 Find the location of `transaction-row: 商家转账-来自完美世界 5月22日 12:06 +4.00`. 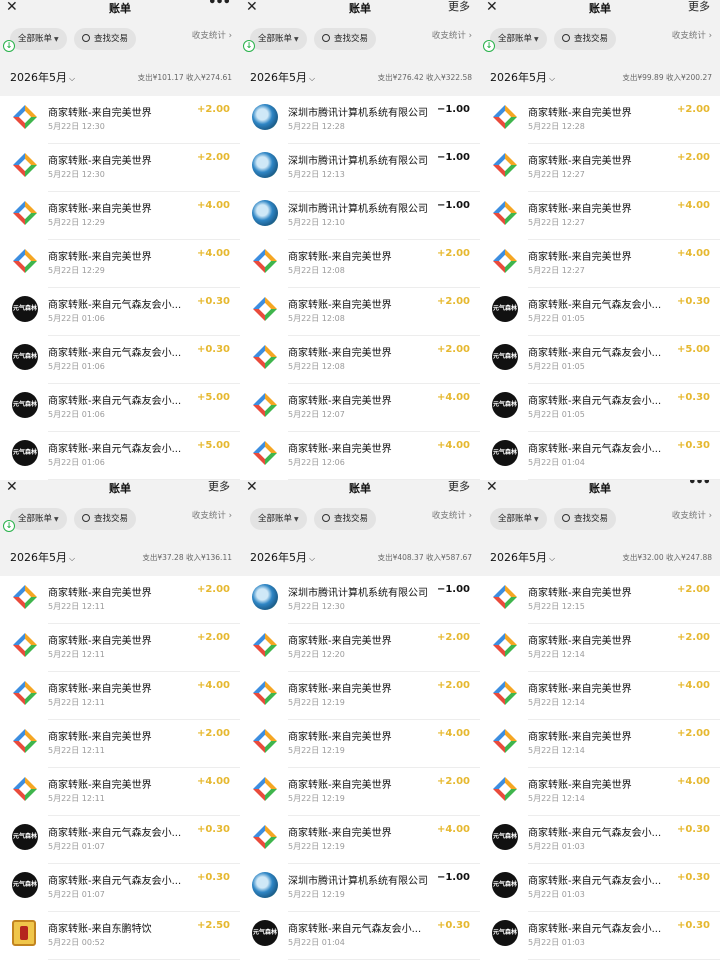

transaction-row: 商家转账-来自完美世界 5月22日 12:06 +4.00 is located at coordinates (360, 456).